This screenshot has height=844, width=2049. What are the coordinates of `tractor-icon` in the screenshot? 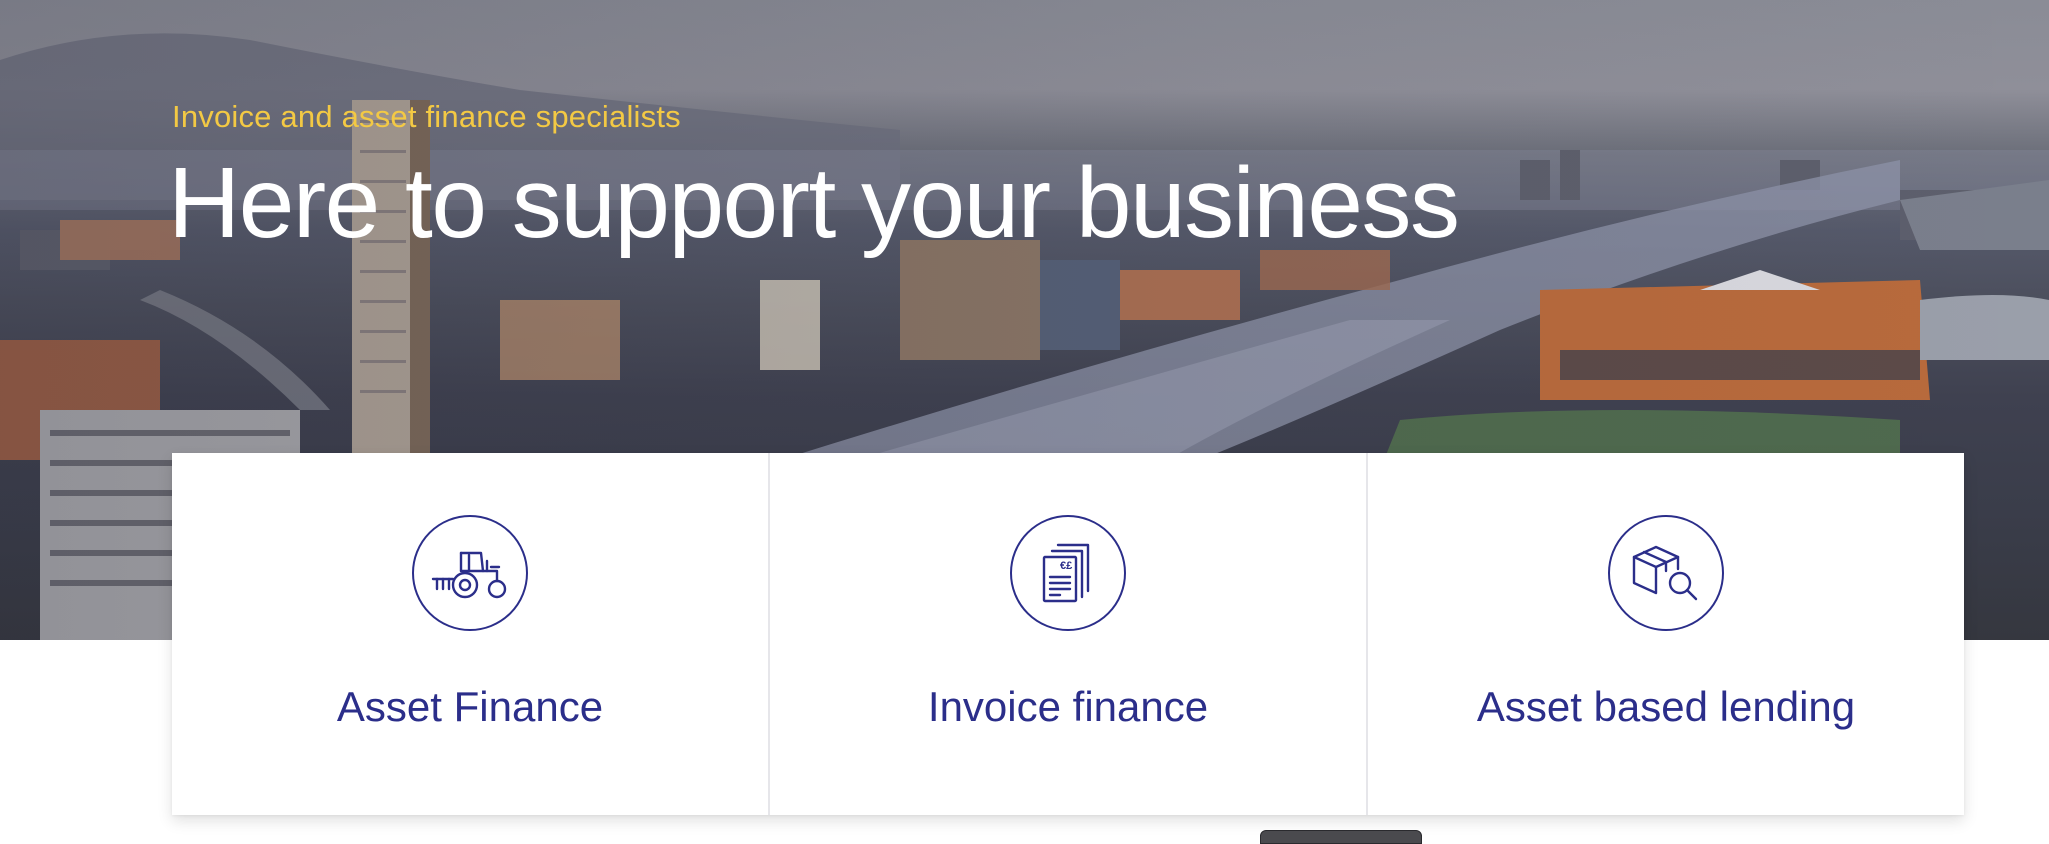 It's located at (470, 573).